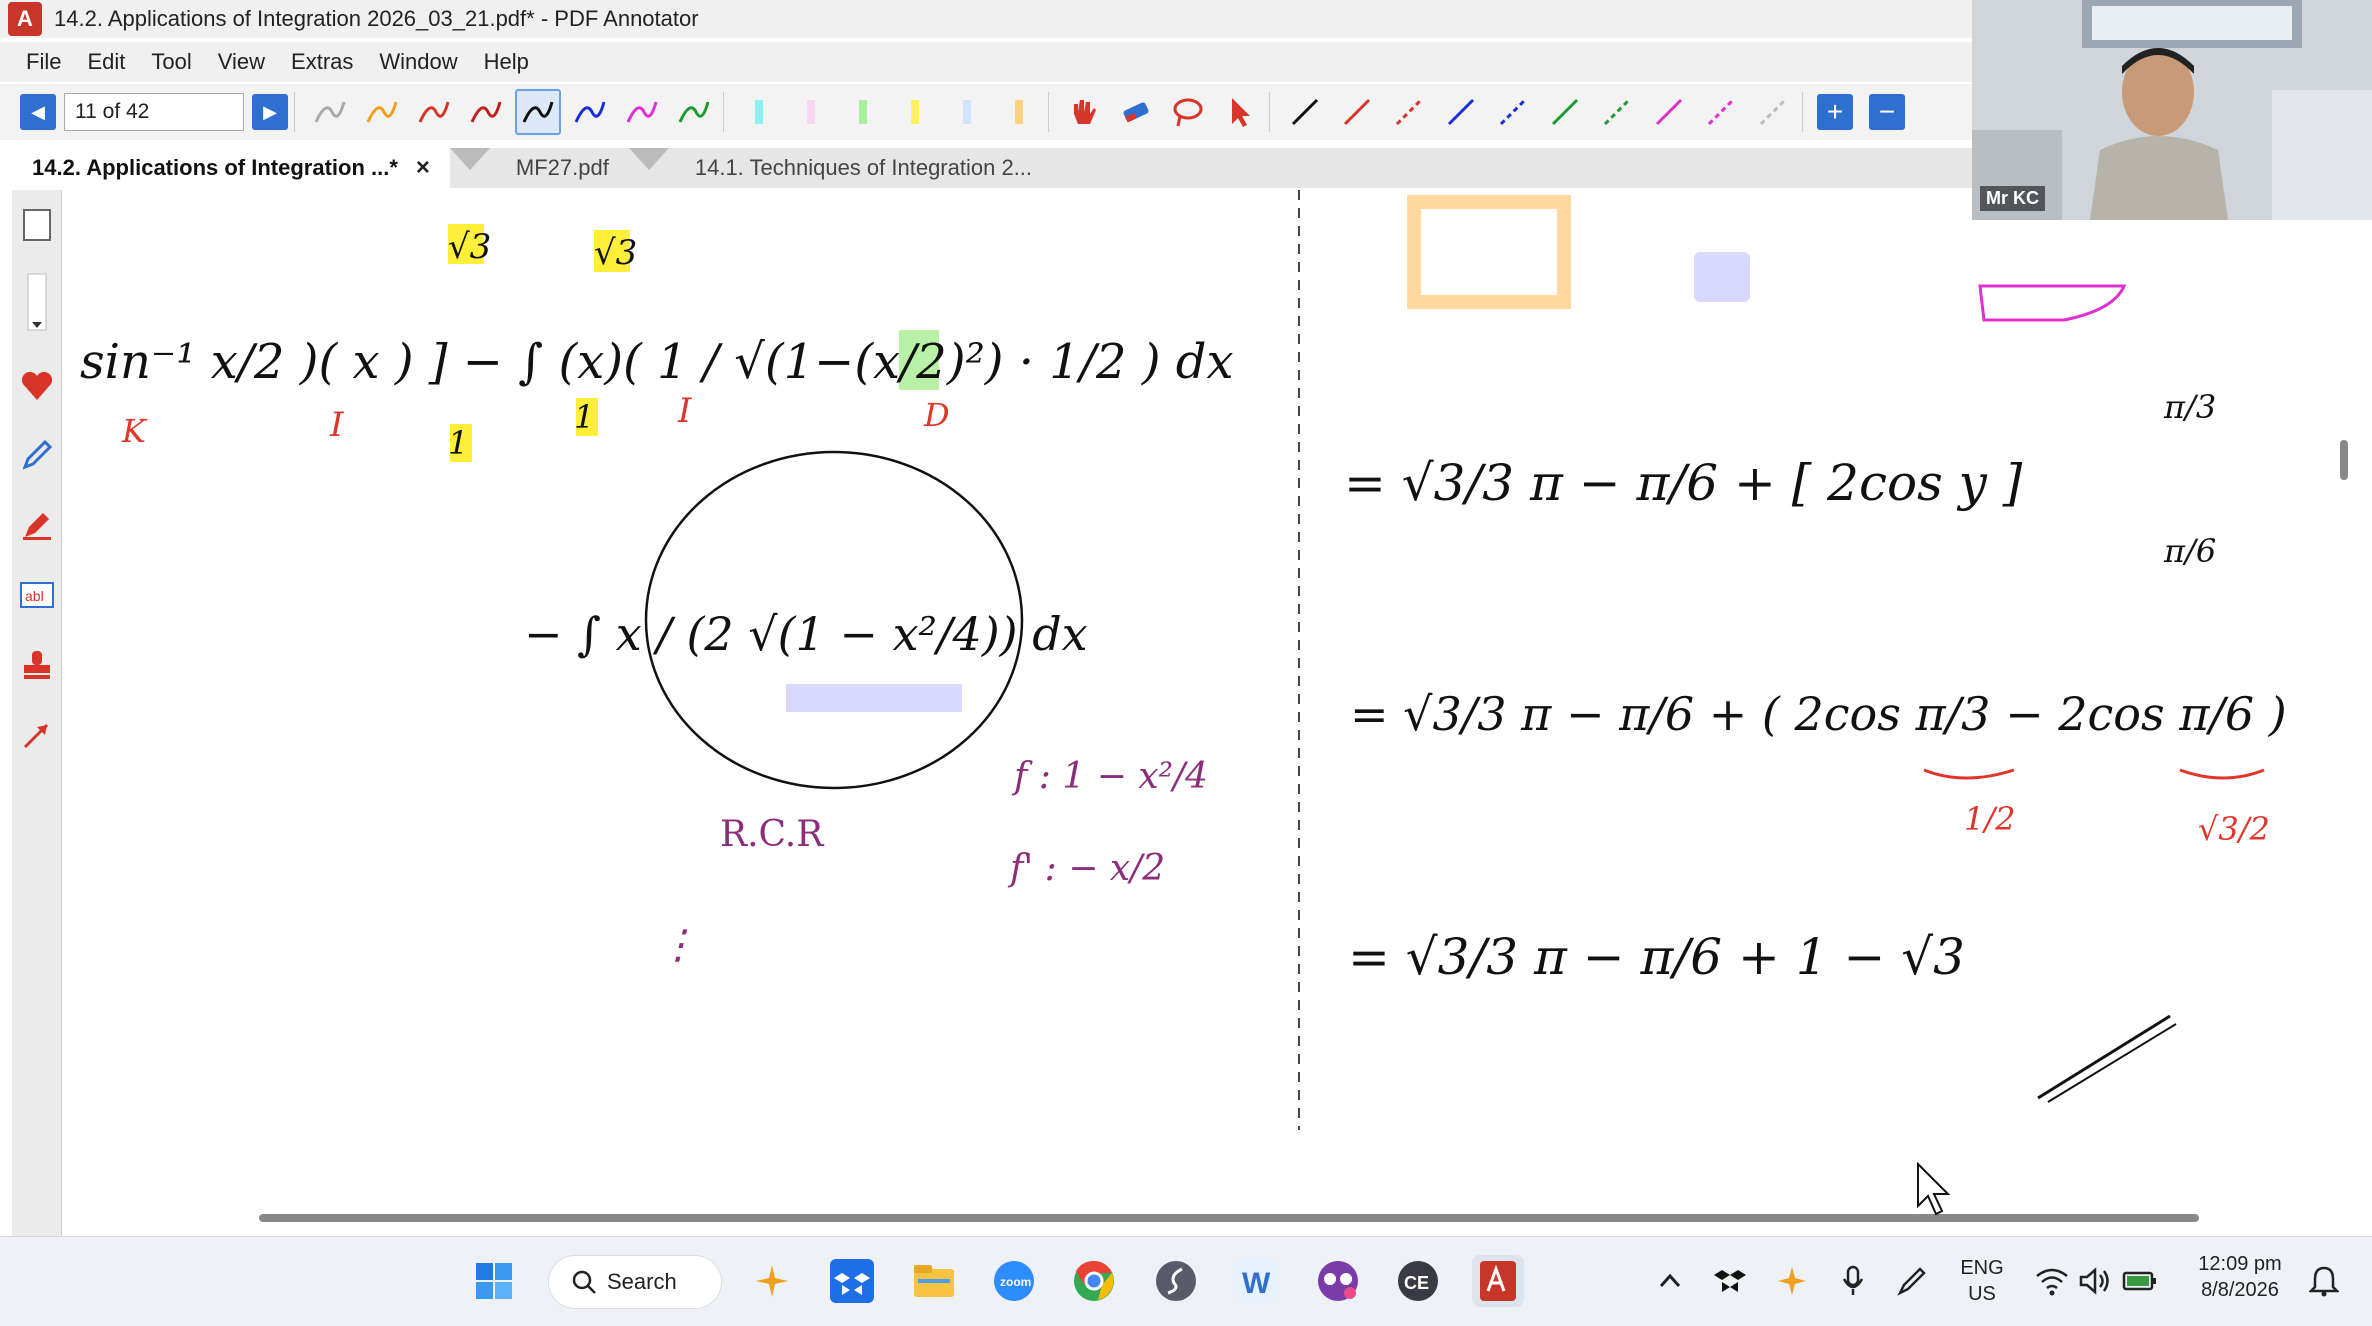 The image size is (2372, 1326). Describe the element at coordinates (1094, 1281) in the screenshot. I see `chrome-icon` at that location.